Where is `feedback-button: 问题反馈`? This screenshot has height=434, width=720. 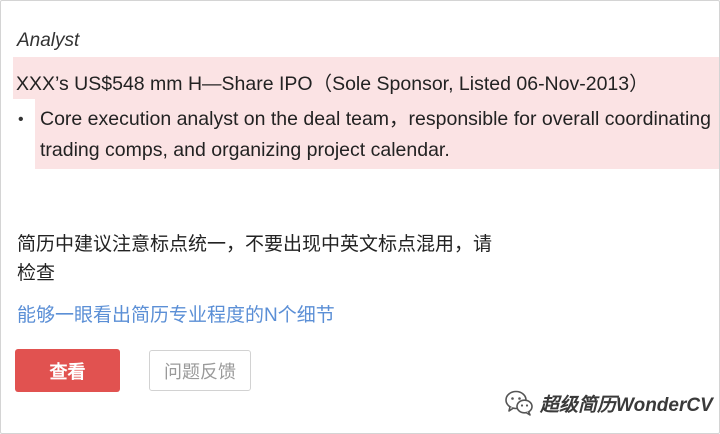
feedback-button: 问题反馈 is located at coordinates (200, 370).